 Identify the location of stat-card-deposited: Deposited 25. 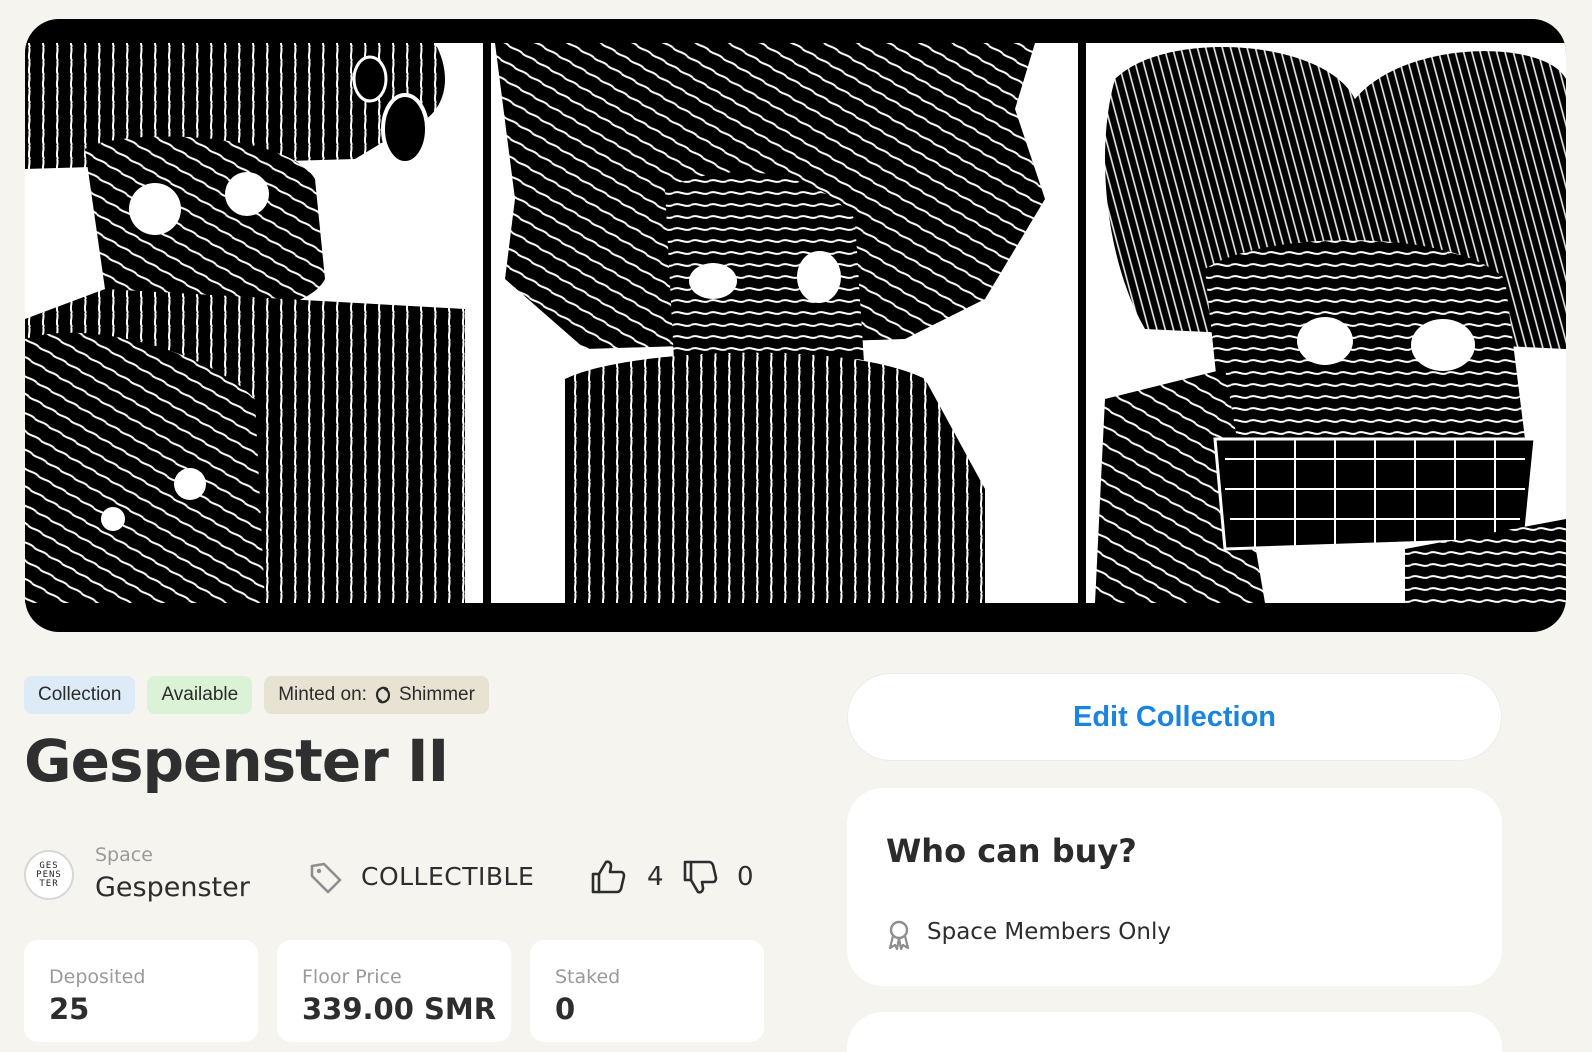
(141, 991).